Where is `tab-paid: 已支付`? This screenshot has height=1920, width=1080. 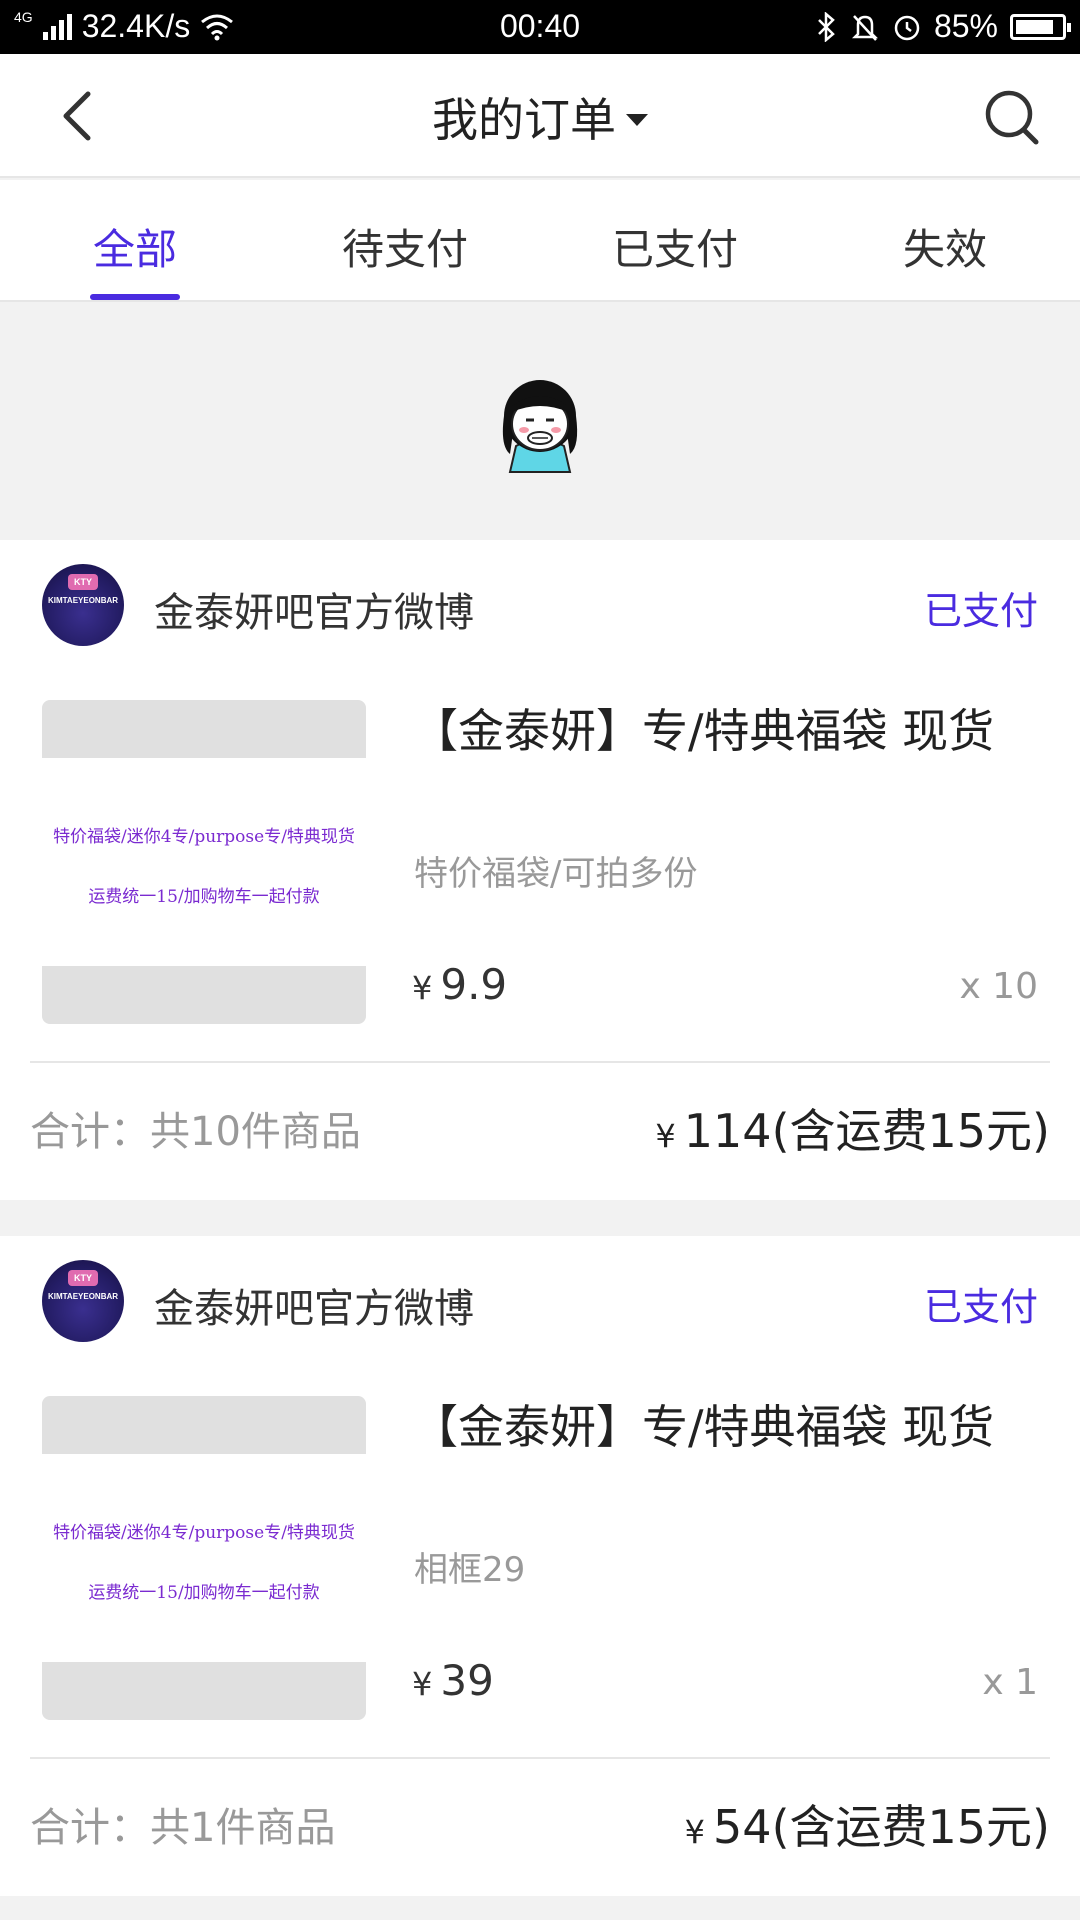 tab-paid: 已支付 is located at coordinates (675, 240).